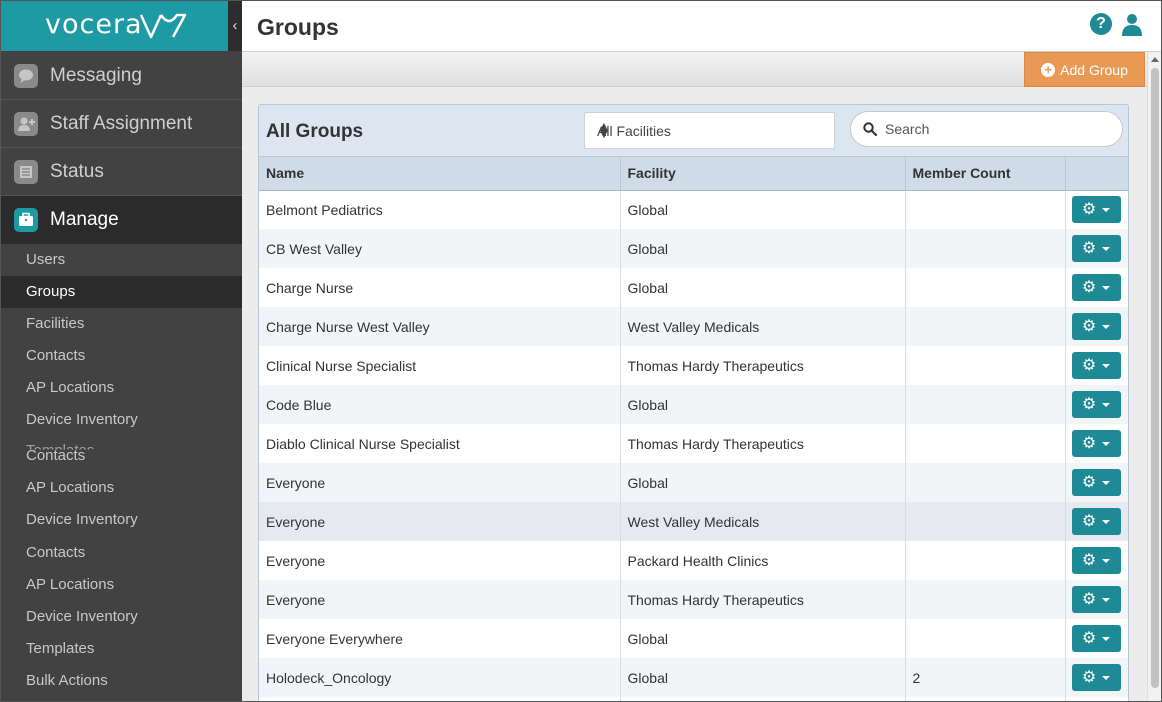 This screenshot has width=1162, height=702. What do you see at coordinates (763, 174) in the screenshot?
I see `column-header-facility: Facility` at bounding box center [763, 174].